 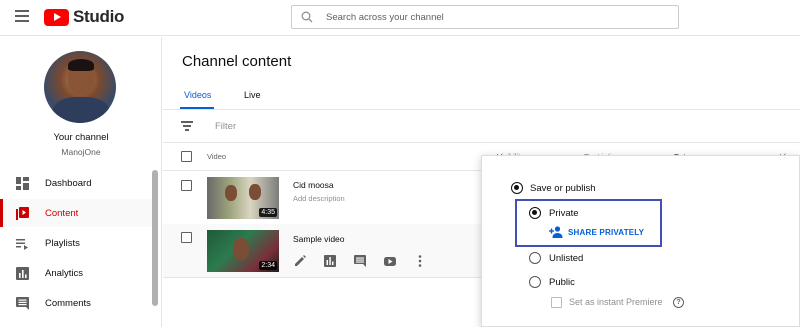 I want to click on avatar-shirt, so click(x=81, y=110).